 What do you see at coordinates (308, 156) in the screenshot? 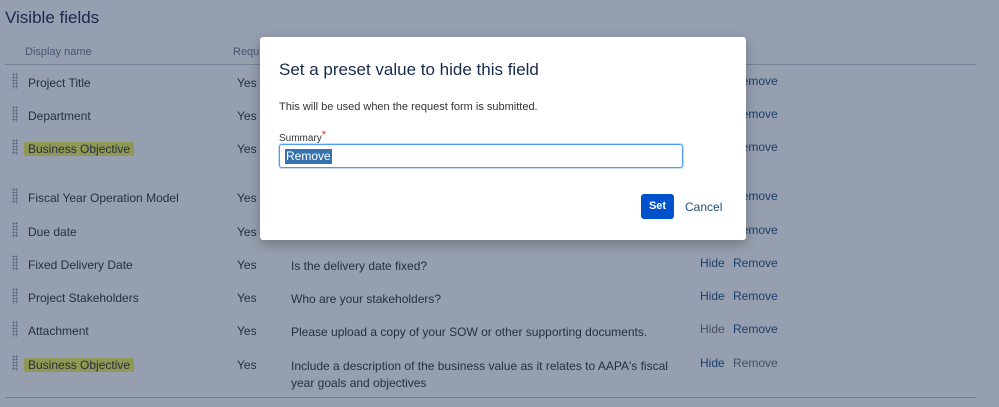
I see `summary-input-selected-text: Remove` at bounding box center [308, 156].